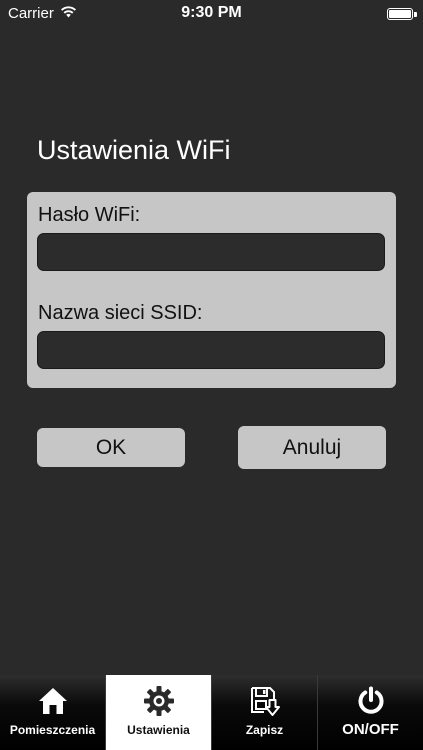  What do you see at coordinates (158, 730) in the screenshot?
I see `tab-label-ustawienia: Ustawienia` at bounding box center [158, 730].